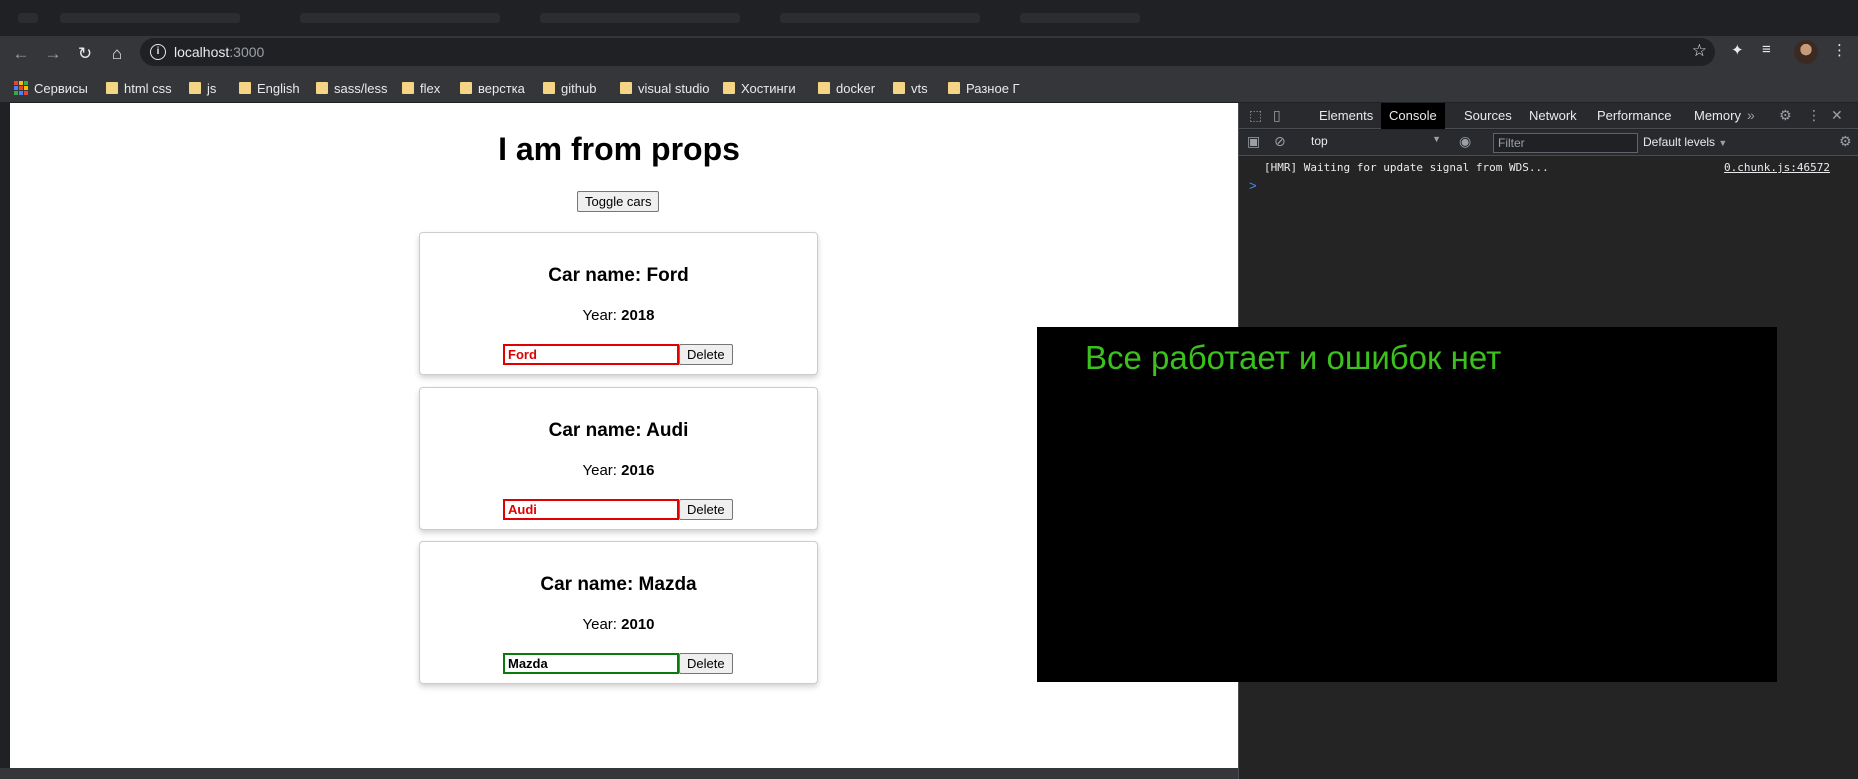  Describe the element at coordinates (1785, 115) in the screenshot. I see `settings-gear-icon: ⚙` at that location.